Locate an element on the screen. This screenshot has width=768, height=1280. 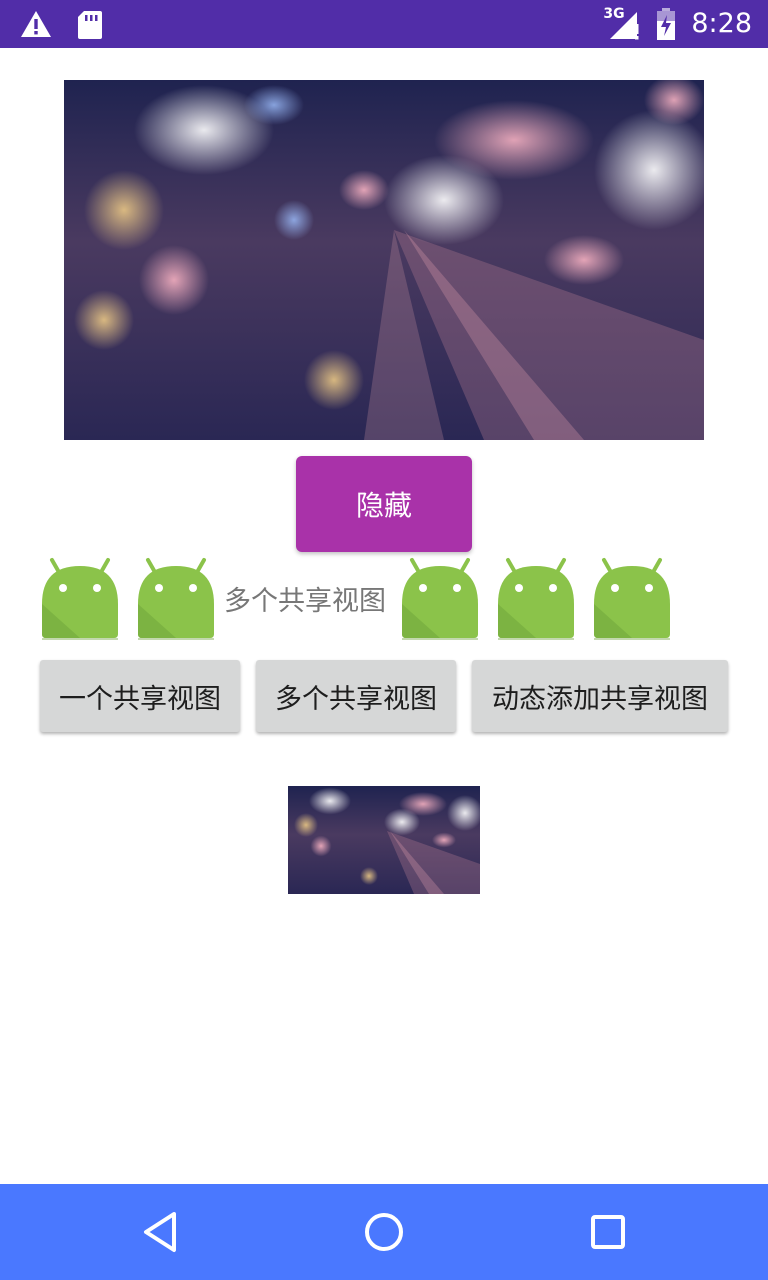
status-bar: 3G 8:28 is located at coordinates (384, 24).